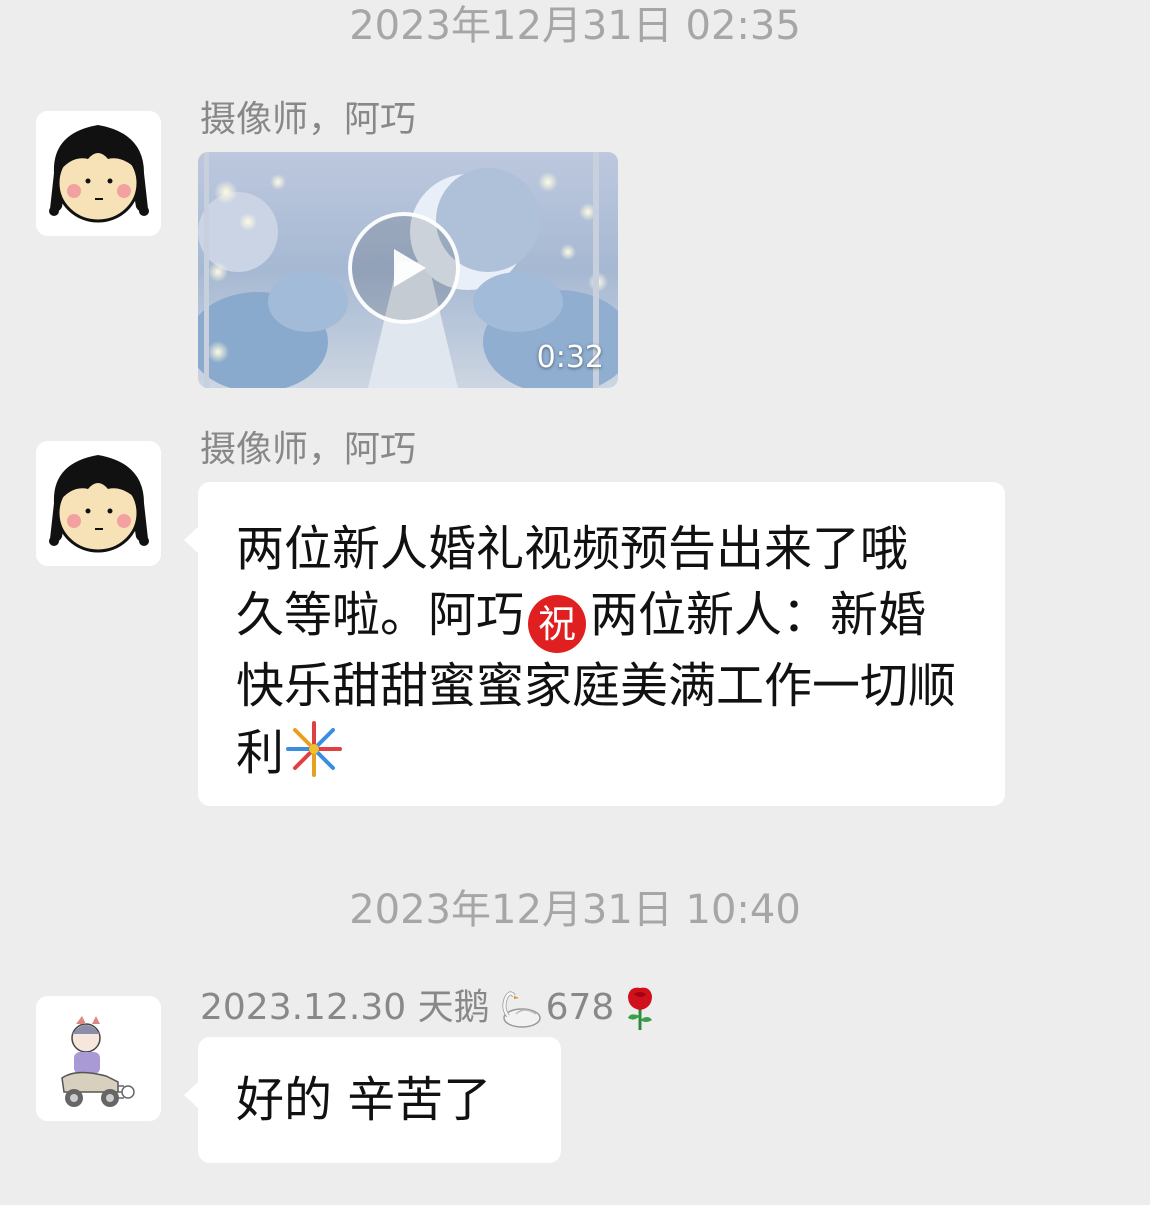 This screenshot has height=1205, width=1150. What do you see at coordinates (521, 1009) in the screenshot?
I see `swan-icon` at bounding box center [521, 1009].